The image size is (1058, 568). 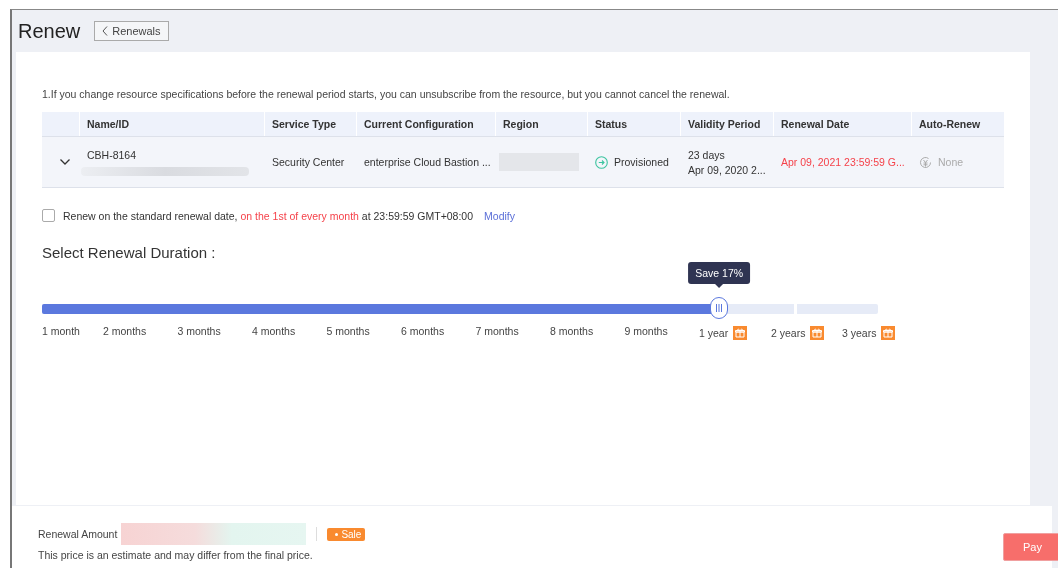 What do you see at coordinates (788, 333) in the screenshot?
I see `duration-option: 2 years` at bounding box center [788, 333].